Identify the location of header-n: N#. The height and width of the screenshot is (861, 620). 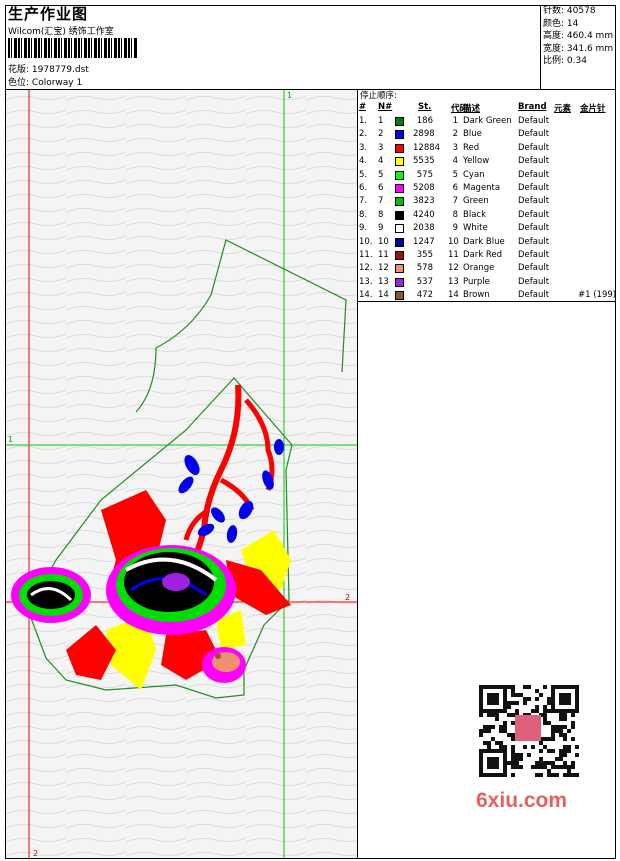
(385, 107).